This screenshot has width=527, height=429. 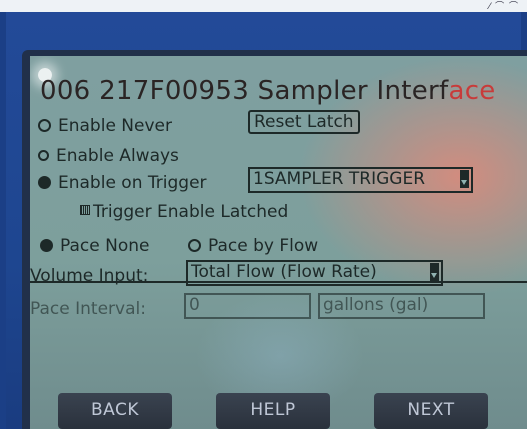 I want to click on top-strip: ⁄ ⌒ ⌒, so click(x=263, y=6).